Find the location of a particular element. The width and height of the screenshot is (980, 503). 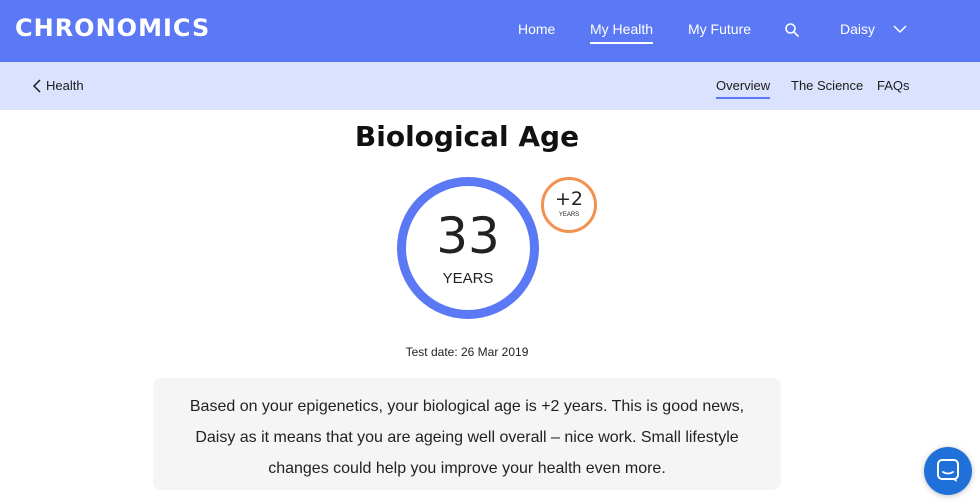

chevron-left-icon is located at coordinates (36, 85).